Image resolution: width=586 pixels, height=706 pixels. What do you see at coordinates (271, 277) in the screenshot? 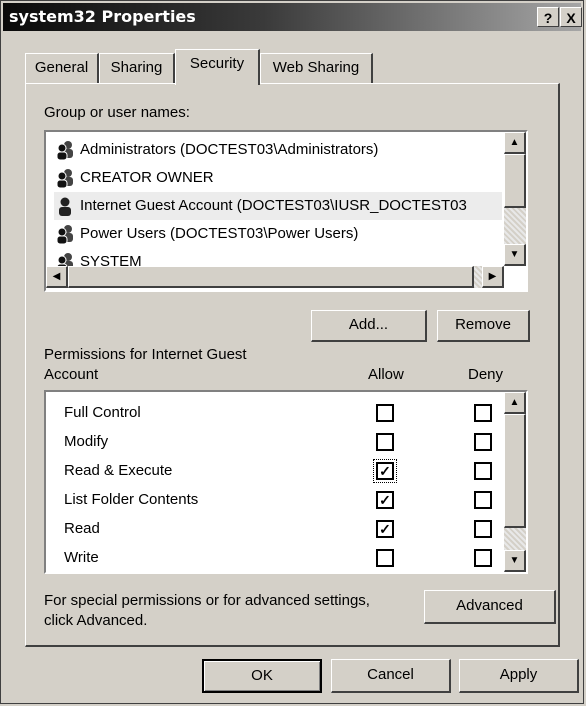
I see `hscroll-thumb` at bounding box center [271, 277].